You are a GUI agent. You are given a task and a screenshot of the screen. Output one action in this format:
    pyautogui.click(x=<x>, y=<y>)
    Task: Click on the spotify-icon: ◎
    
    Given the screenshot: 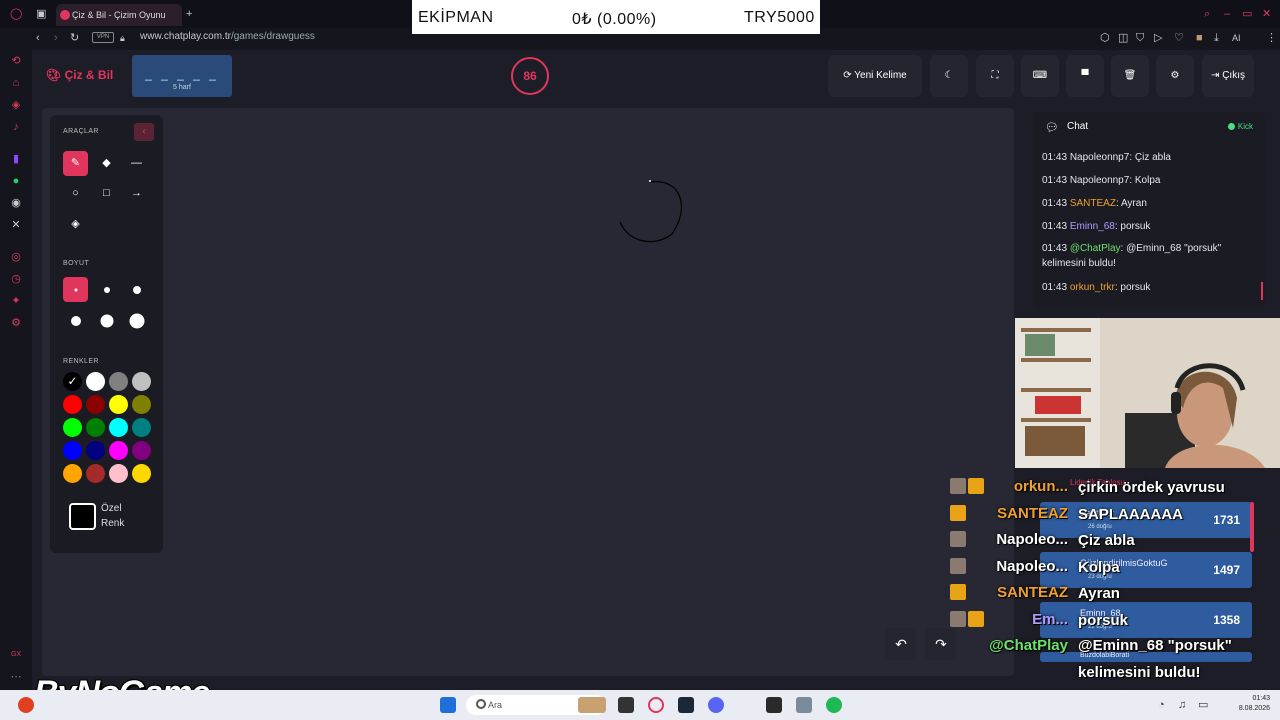 What is the action you would take?
    pyautogui.click(x=16, y=257)
    